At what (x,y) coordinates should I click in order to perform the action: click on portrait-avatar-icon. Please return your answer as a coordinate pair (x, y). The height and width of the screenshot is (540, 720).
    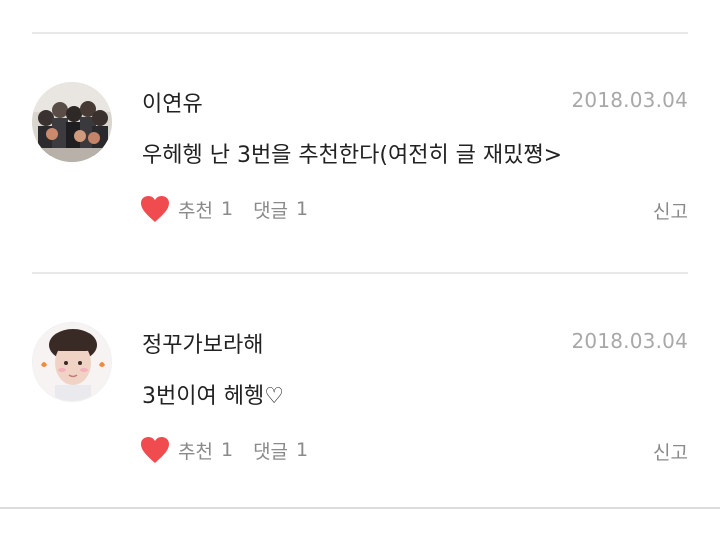
    Looking at the image, I should click on (72, 362).